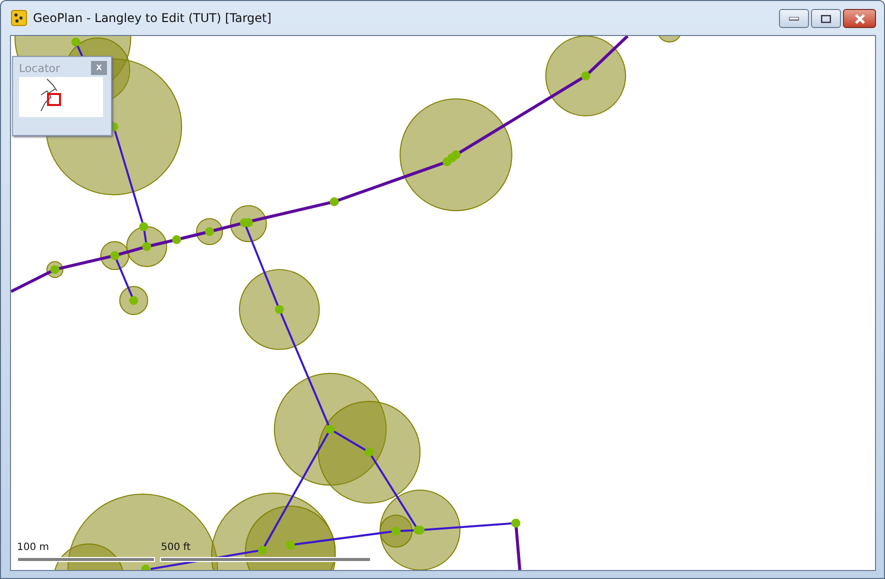 This screenshot has height=579, width=885. I want to click on minimize-icon, so click(794, 18).